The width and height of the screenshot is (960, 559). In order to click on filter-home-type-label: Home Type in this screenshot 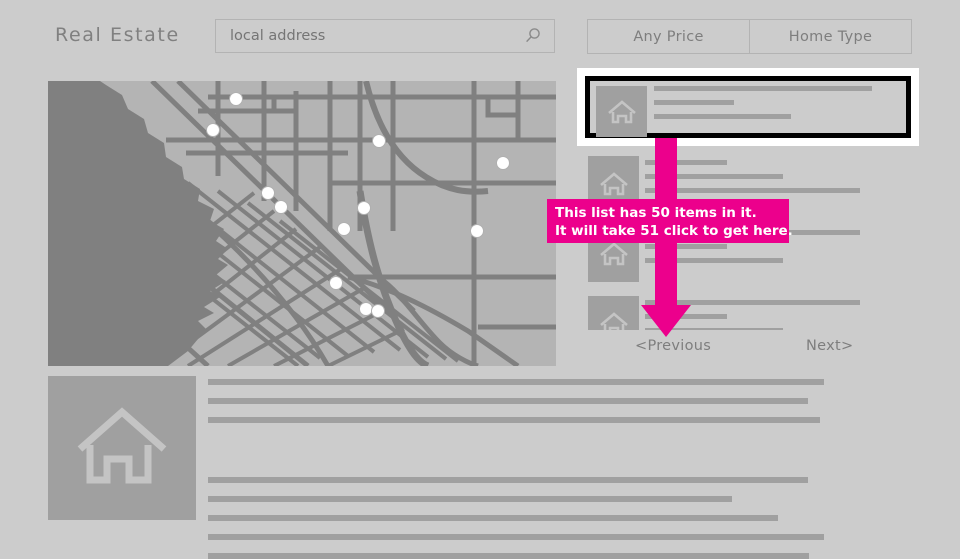, I will do `click(830, 36)`.